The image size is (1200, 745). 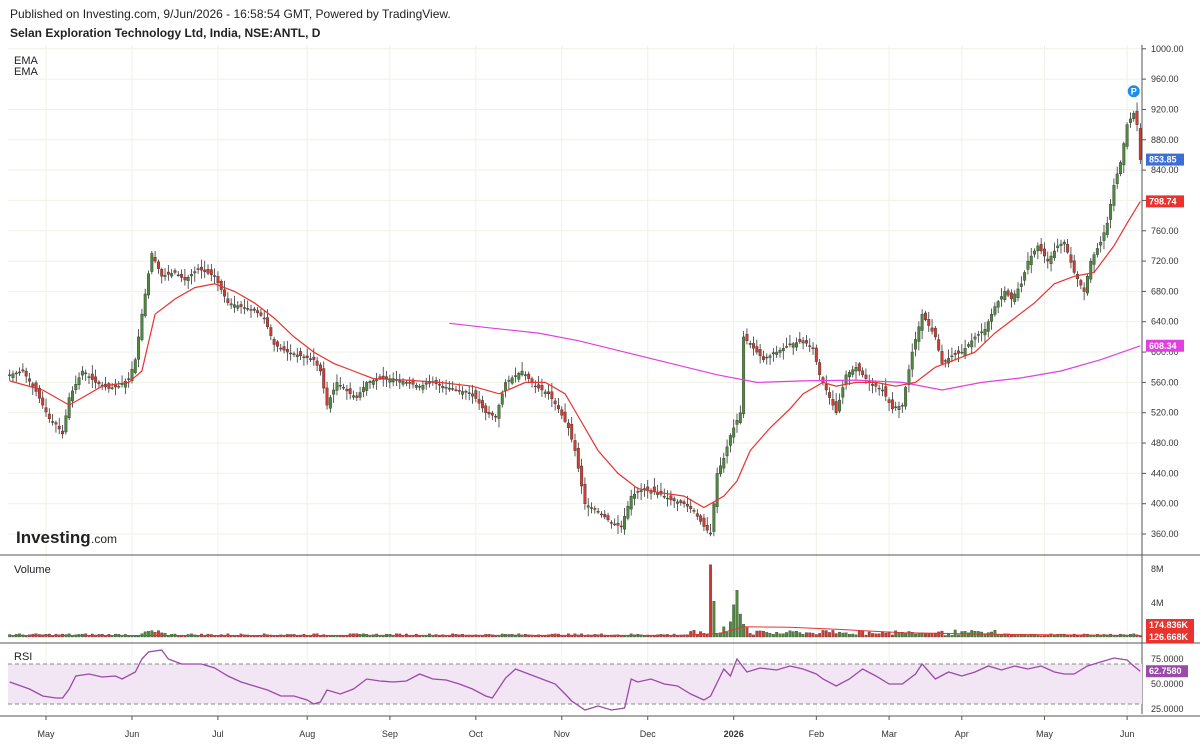 I want to click on volume-pane-label: Volume, so click(x=32, y=570).